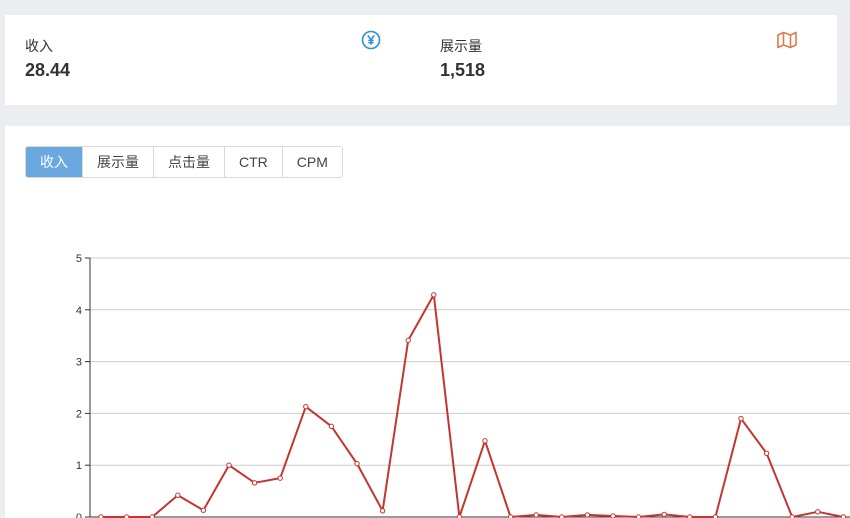  Describe the element at coordinates (48, 70) in the screenshot. I see `revenue-value: 28.44` at that location.